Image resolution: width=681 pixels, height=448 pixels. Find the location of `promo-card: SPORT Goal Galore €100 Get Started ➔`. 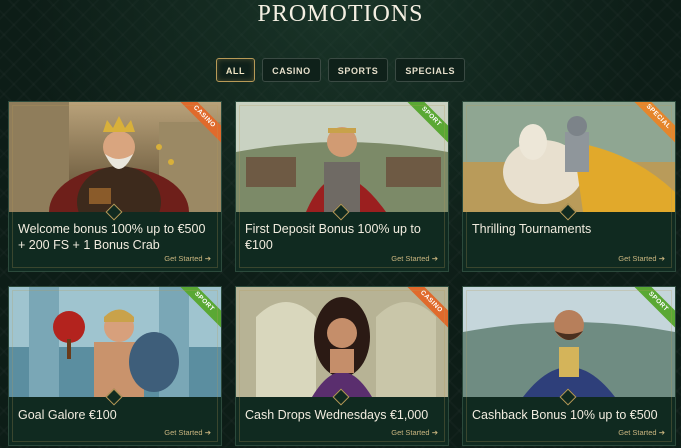

promo-card: SPORT Goal Galore €100 Get Started ➔ is located at coordinates (115, 366).